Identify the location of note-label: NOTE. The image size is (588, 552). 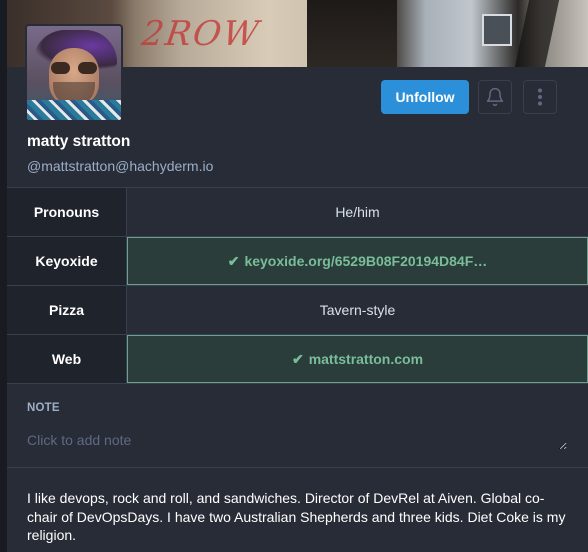
(43, 408).